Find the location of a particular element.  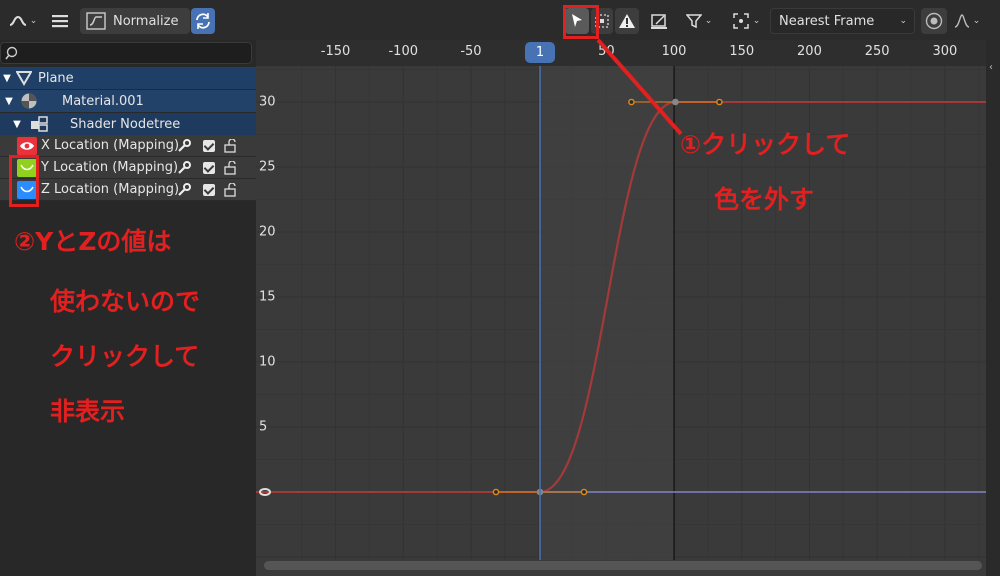

y-tick-label: 30 is located at coordinates (267, 102).